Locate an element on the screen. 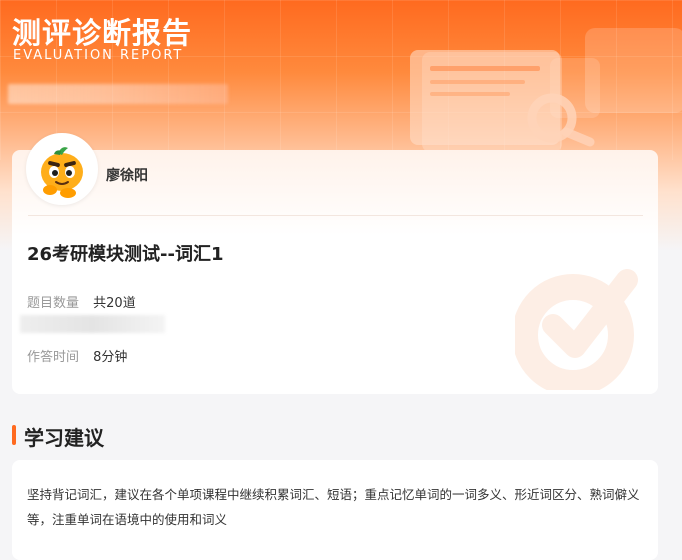 This screenshot has height=560, width=682. section-accent-bar is located at coordinates (14, 435).